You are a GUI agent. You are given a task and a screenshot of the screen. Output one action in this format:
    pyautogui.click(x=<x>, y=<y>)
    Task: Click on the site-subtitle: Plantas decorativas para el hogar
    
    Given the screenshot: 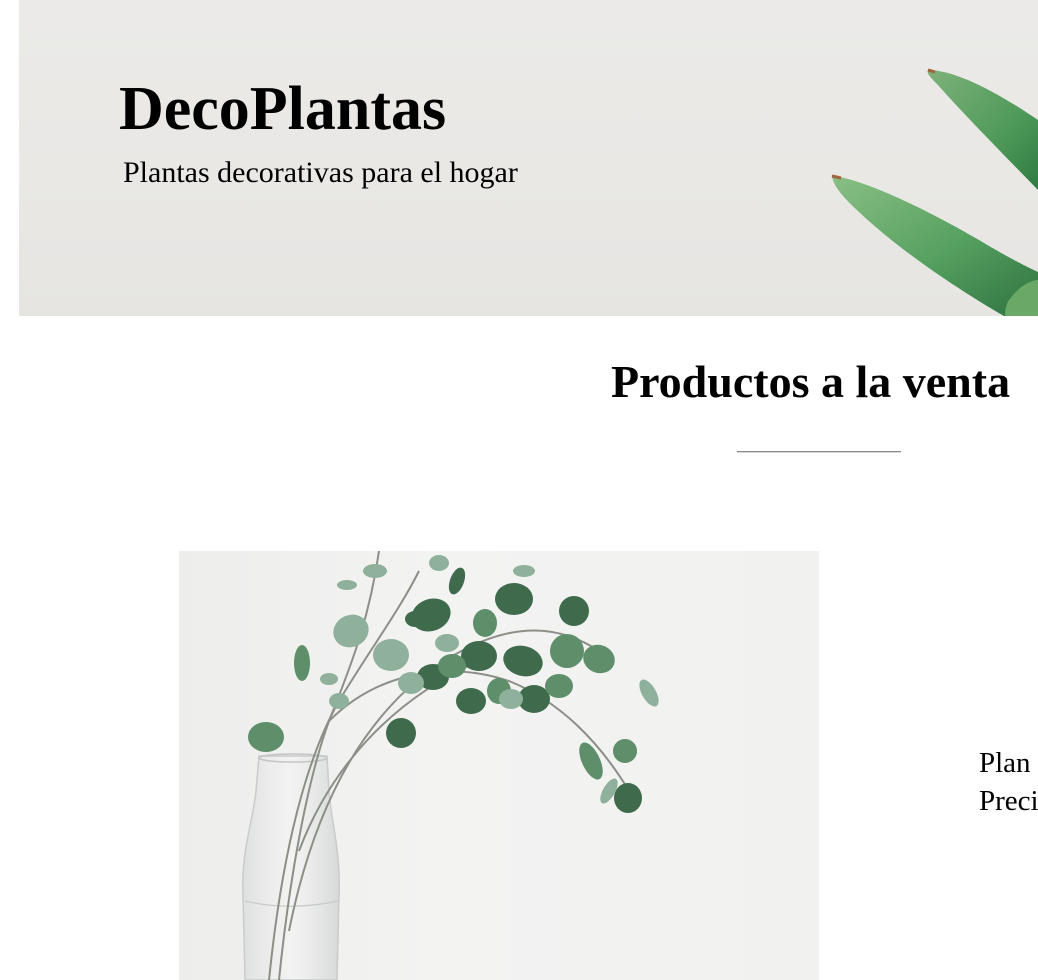 What is the action you would take?
    pyautogui.click(x=320, y=172)
    